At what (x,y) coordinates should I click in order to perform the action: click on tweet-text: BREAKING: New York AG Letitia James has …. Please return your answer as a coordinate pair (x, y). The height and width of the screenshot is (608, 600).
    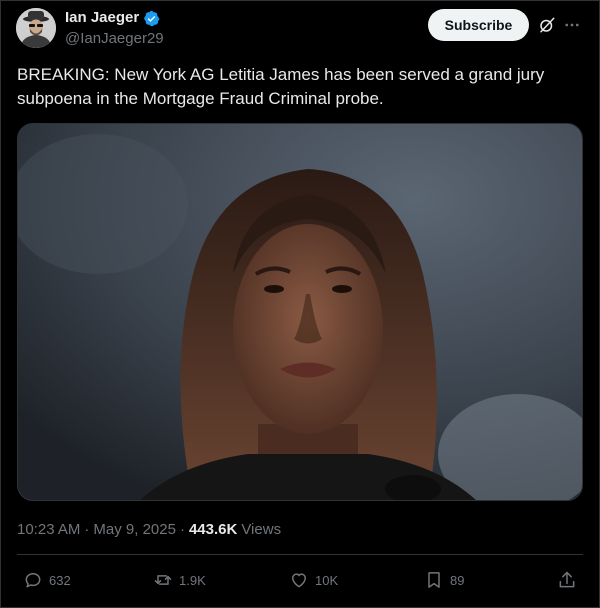
    Looking at the image, I should click on (281, 86).